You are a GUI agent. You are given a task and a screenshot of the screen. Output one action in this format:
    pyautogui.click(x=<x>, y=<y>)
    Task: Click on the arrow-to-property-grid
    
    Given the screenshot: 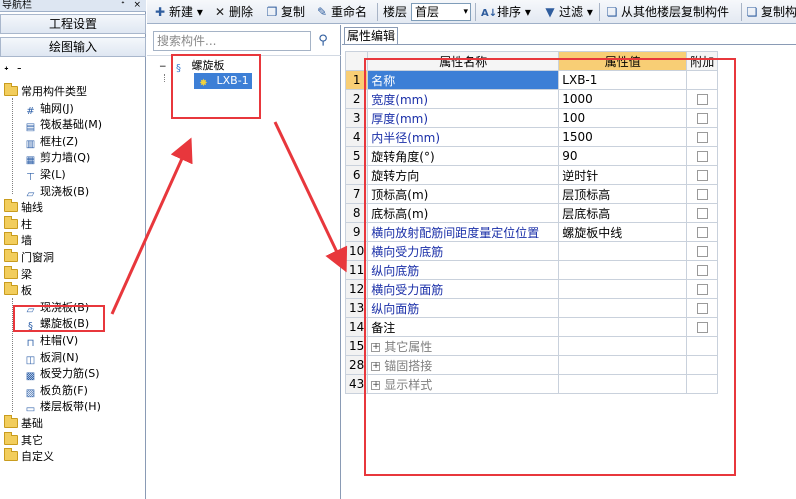 What is the action you would take?
    pyautogui.click(x=310, y=197)
    